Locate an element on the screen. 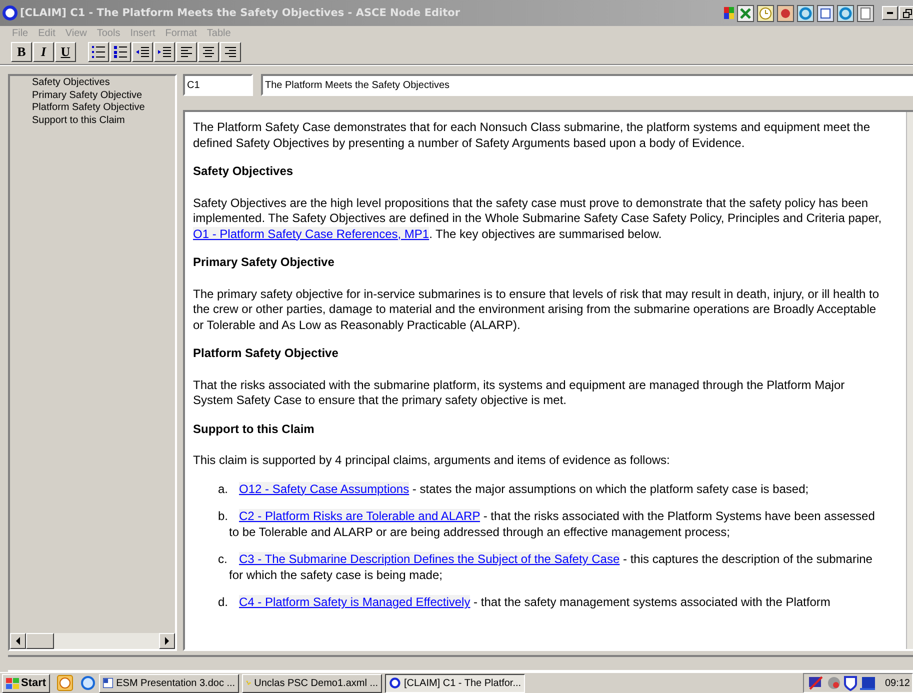  right-arrow-icon is located at coordinates (167, 641).